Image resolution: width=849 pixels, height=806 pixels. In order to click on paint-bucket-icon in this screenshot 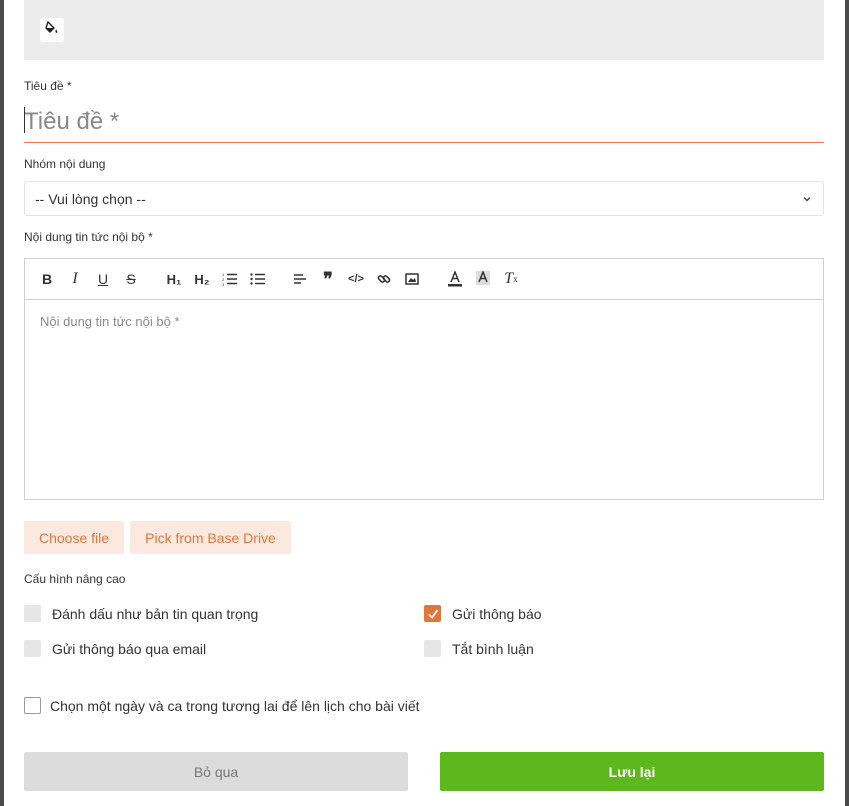, I will do `click(52, 30)`.